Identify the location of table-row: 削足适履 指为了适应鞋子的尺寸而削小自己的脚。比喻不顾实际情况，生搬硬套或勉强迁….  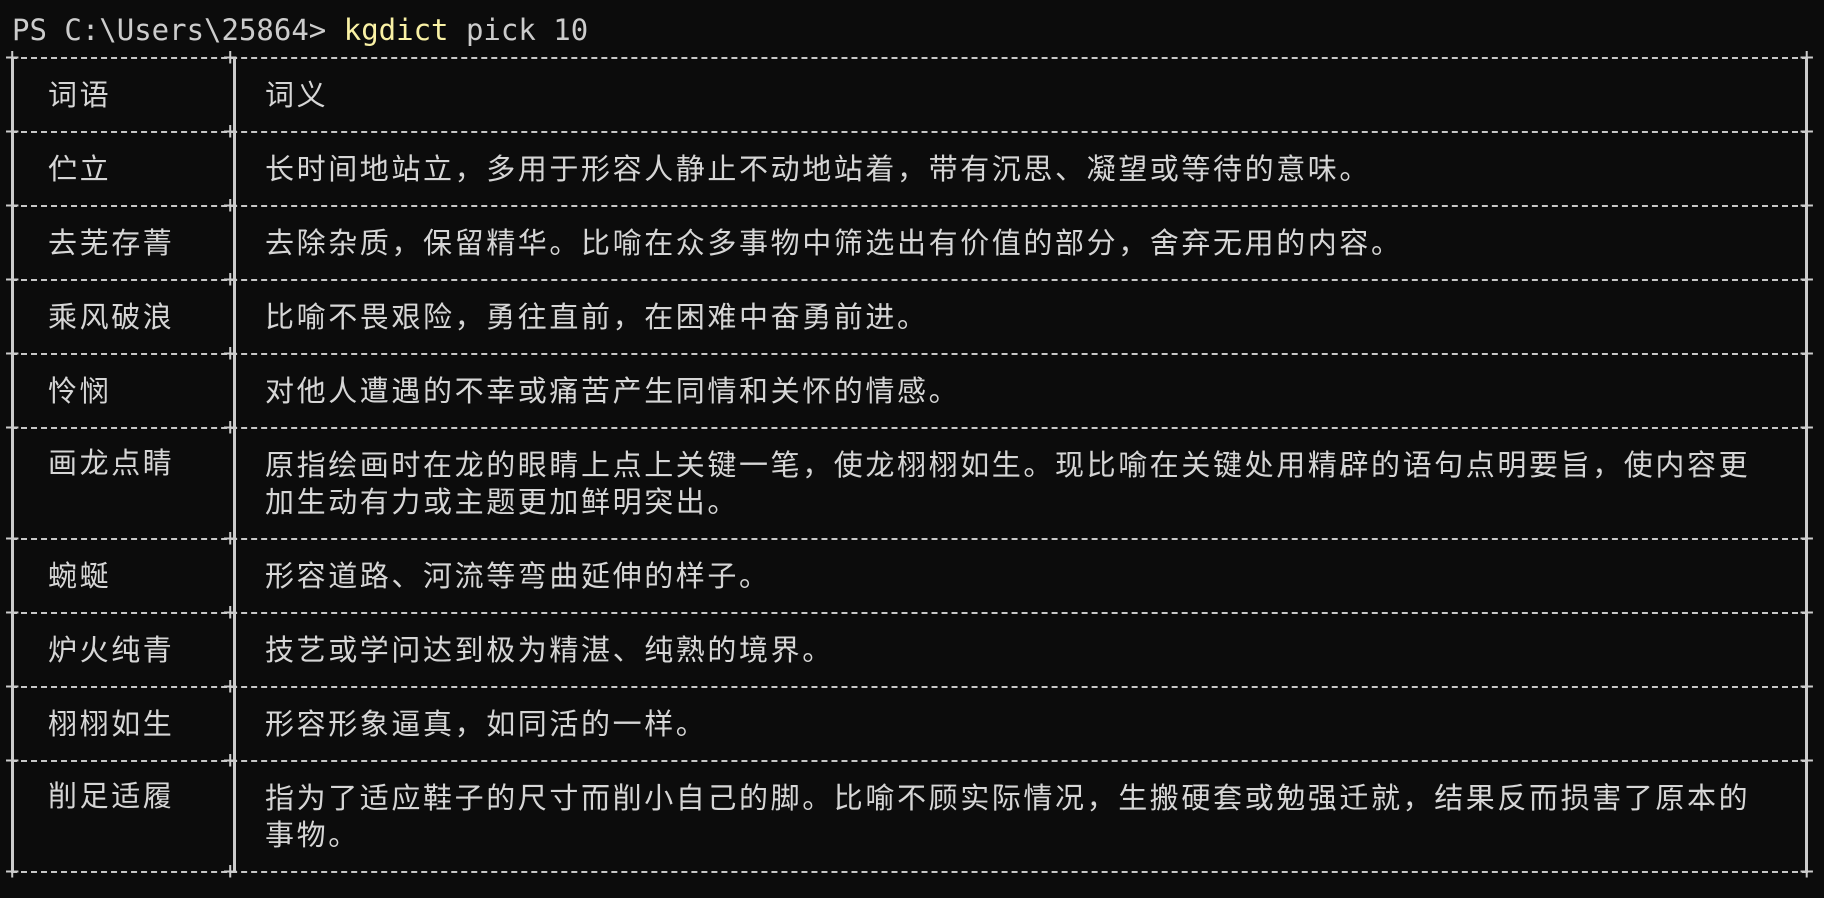
(909, 816).